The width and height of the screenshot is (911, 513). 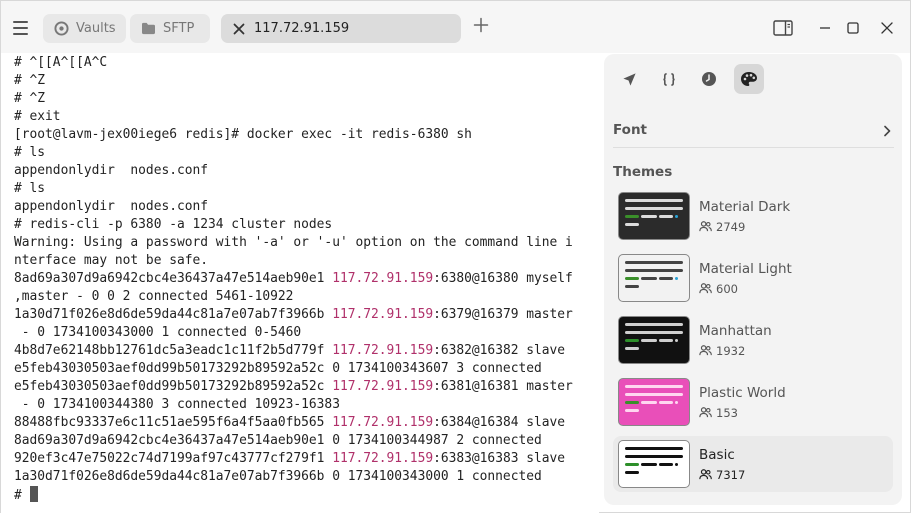 I want to click on rocket-icon, so click(x=629, y=79).